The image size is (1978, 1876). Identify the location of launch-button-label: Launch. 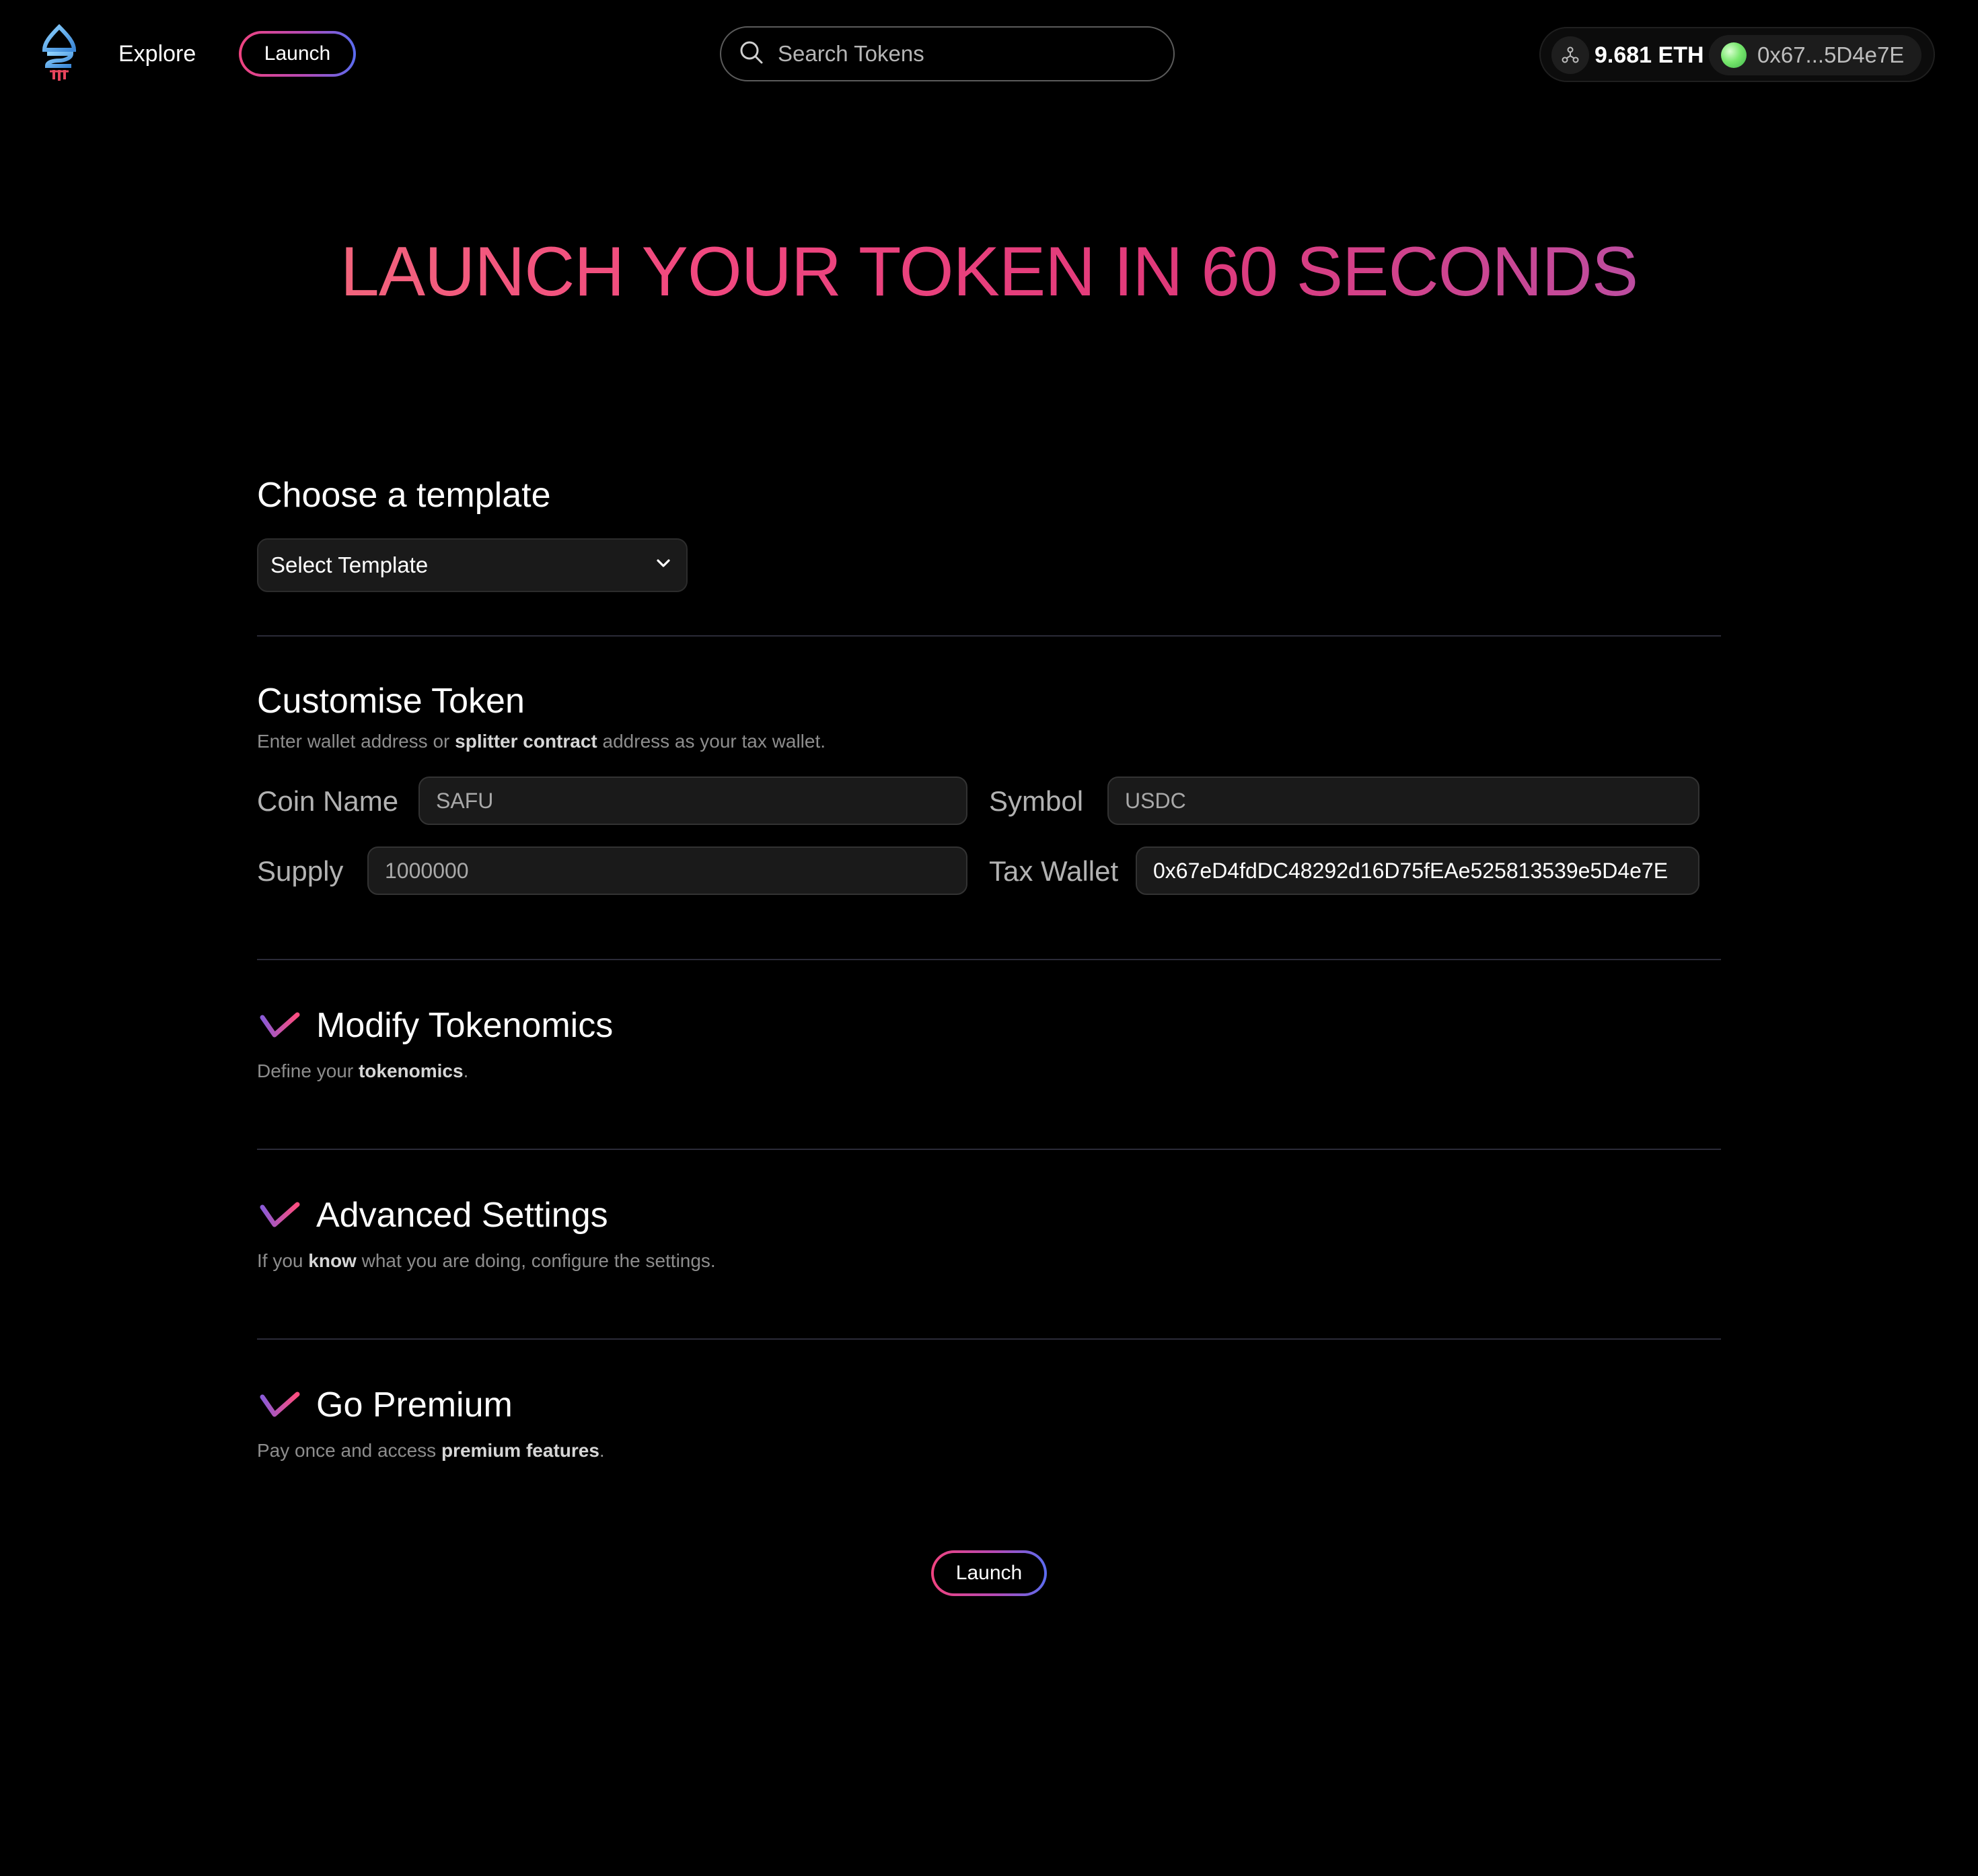
(989, 1573).